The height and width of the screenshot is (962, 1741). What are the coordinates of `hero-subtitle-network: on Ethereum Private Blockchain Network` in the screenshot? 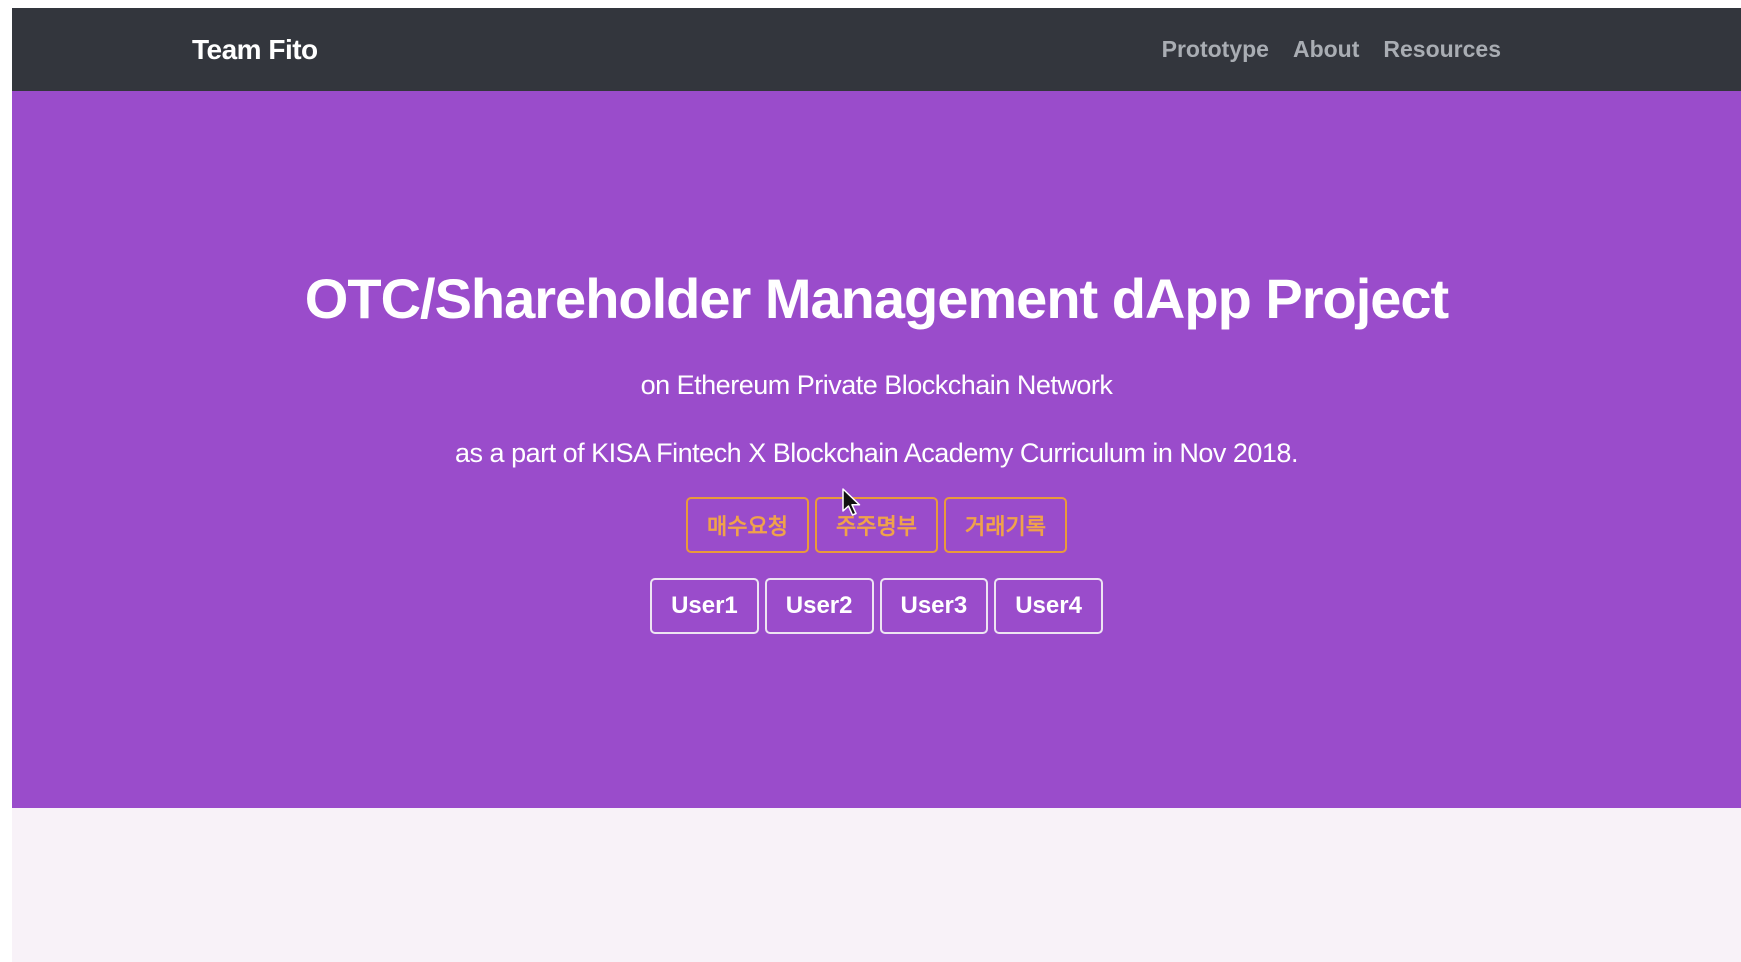 It's located at (876, 385).